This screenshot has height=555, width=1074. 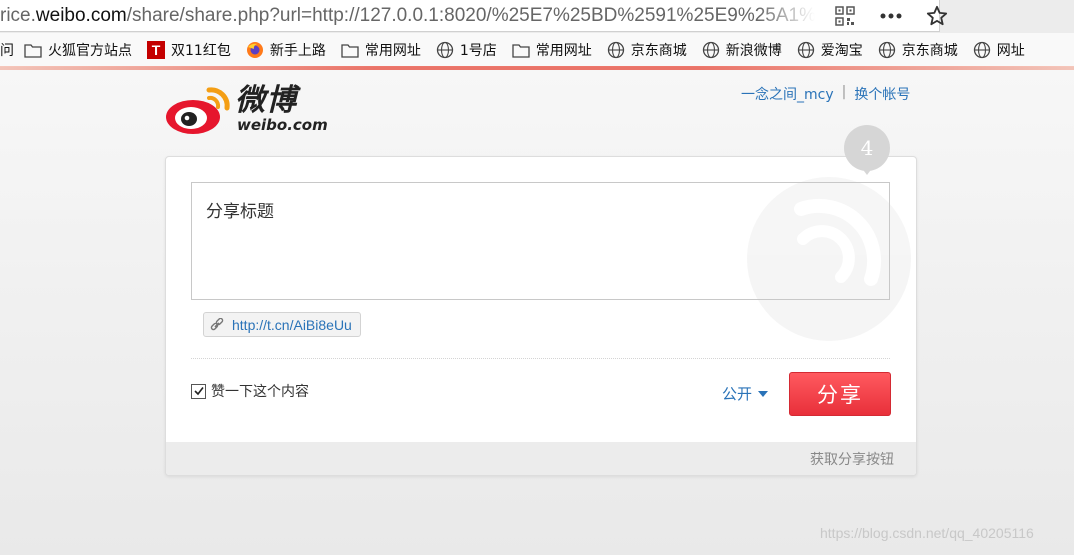 I want to click on privacy-dropdown: 公开, so click(x=745, y=393).